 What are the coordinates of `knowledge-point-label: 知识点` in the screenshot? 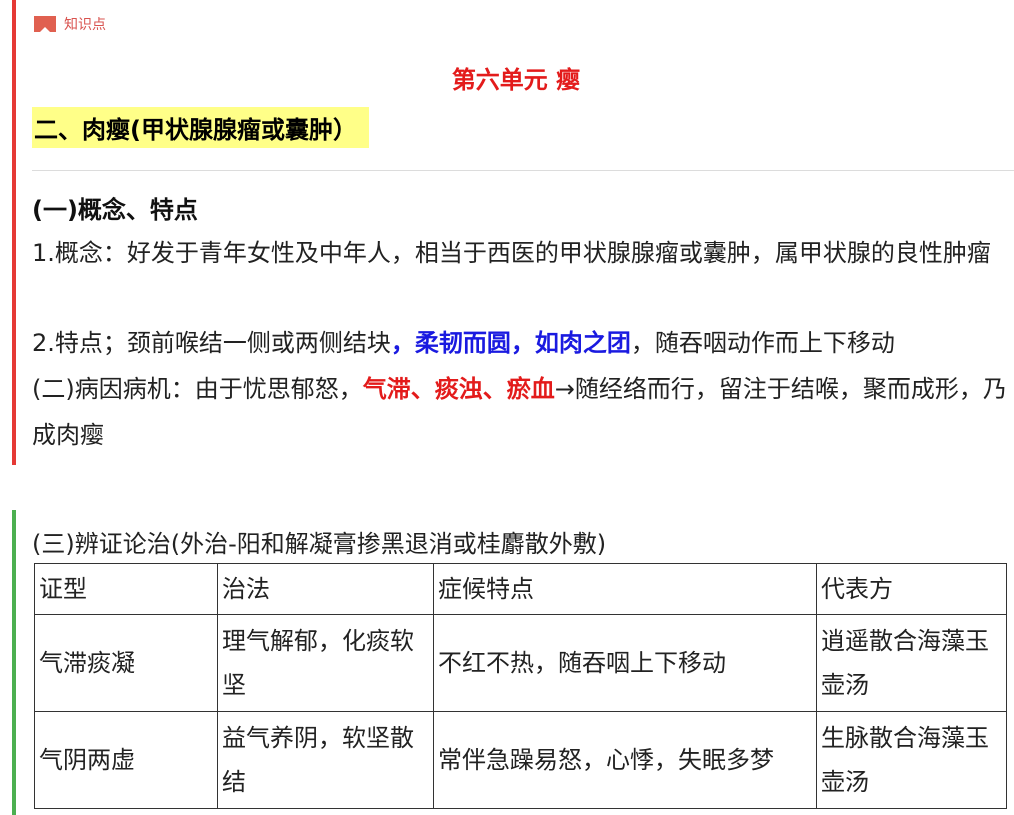 It's located at (85, 25).